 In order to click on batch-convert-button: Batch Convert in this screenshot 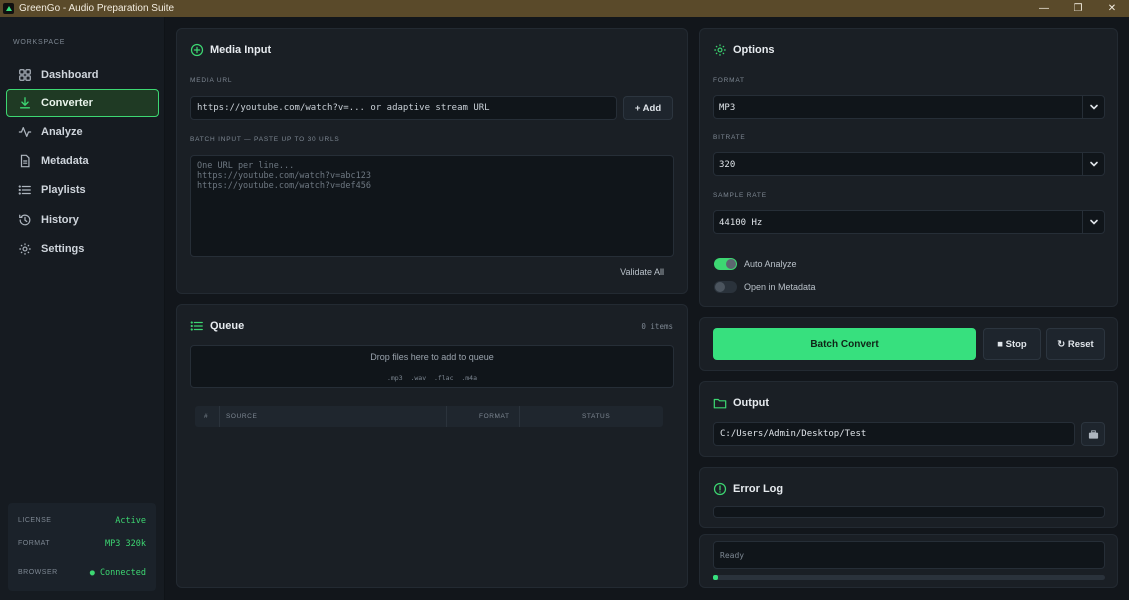, I will do `click(844, 344)`.